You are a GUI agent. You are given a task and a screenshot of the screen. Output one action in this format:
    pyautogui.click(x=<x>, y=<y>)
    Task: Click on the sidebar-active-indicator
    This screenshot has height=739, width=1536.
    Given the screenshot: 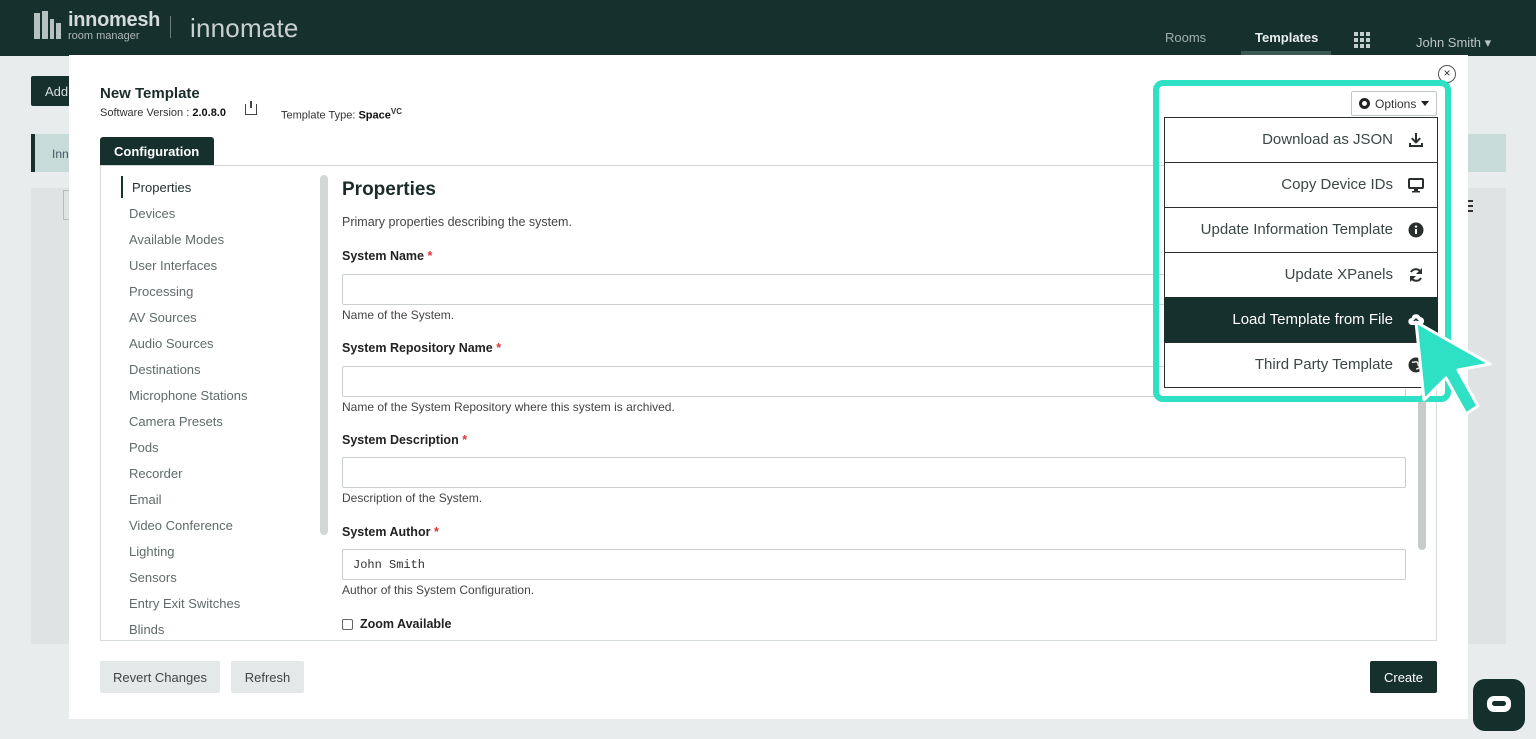 What is the action you would take?
    pyautogui.click(x=122, y=187)
    